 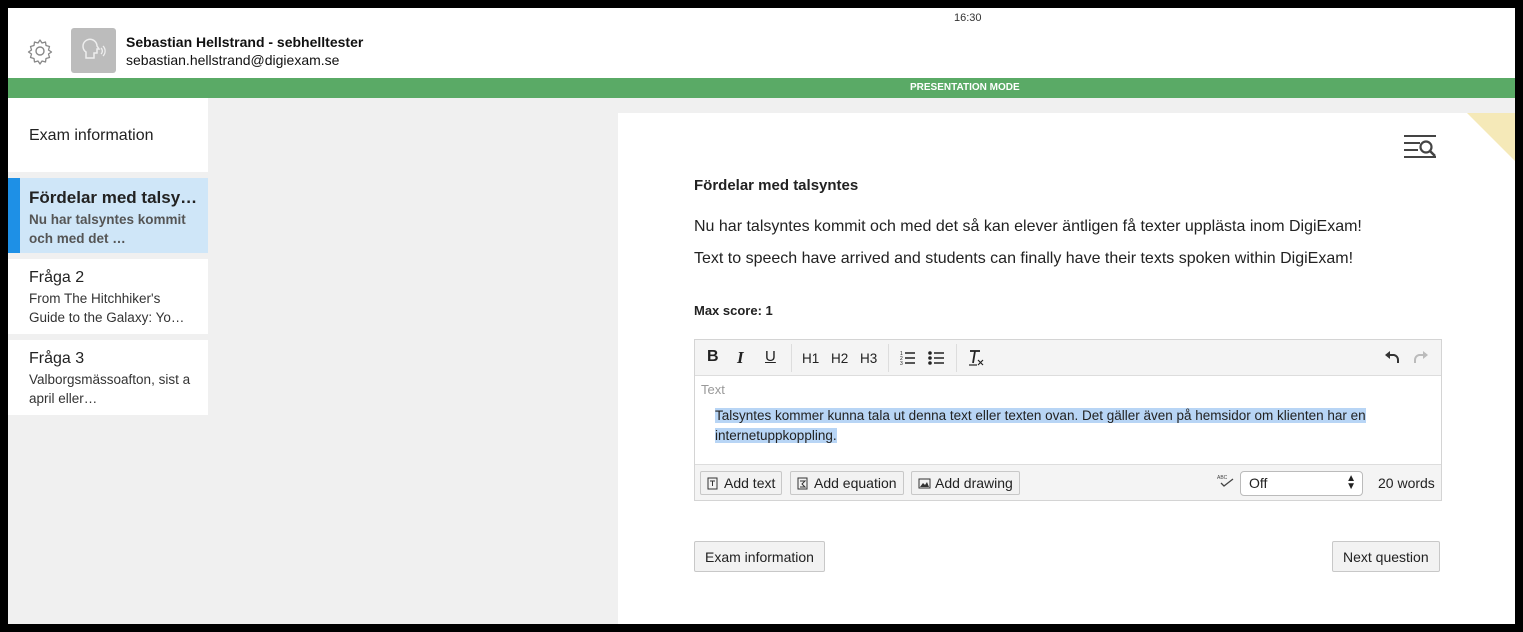 I want to click on svg-text: 3, so click(x=901, y=363).